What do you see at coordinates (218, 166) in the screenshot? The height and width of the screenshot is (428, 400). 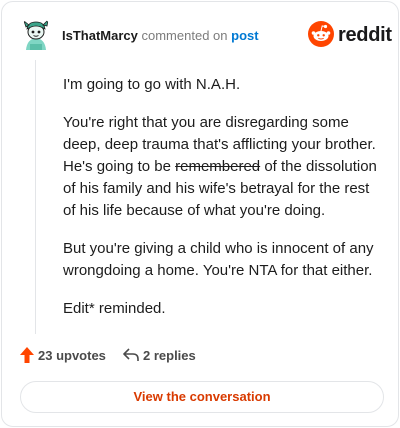 I see `strikethrough-text: remembered` at bounding box center [218, 166].